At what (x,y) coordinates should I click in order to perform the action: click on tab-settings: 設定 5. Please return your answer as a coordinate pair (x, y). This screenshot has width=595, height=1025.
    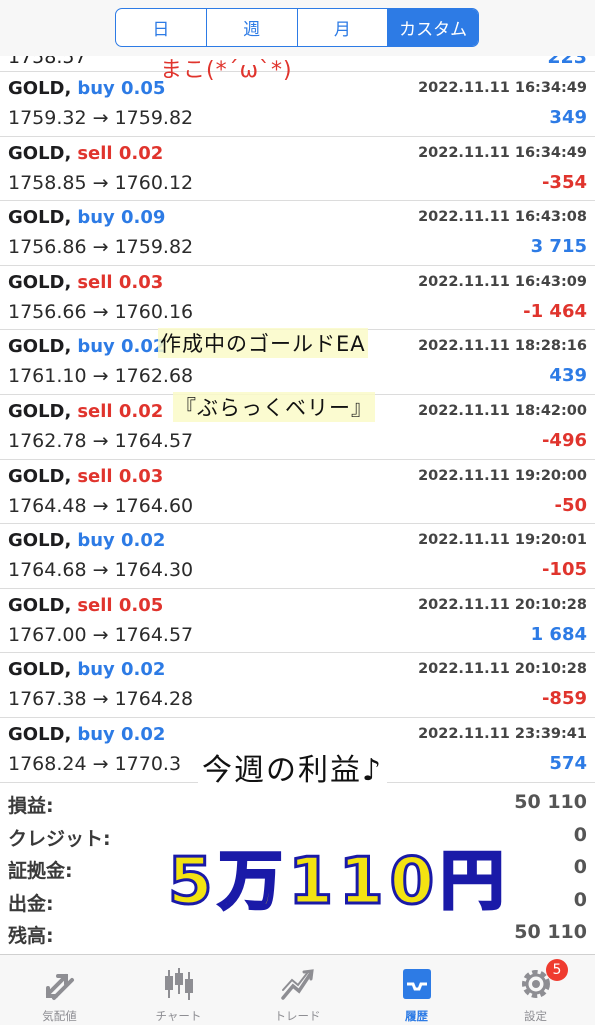
    Looking at the image, I should click on (535, 990).